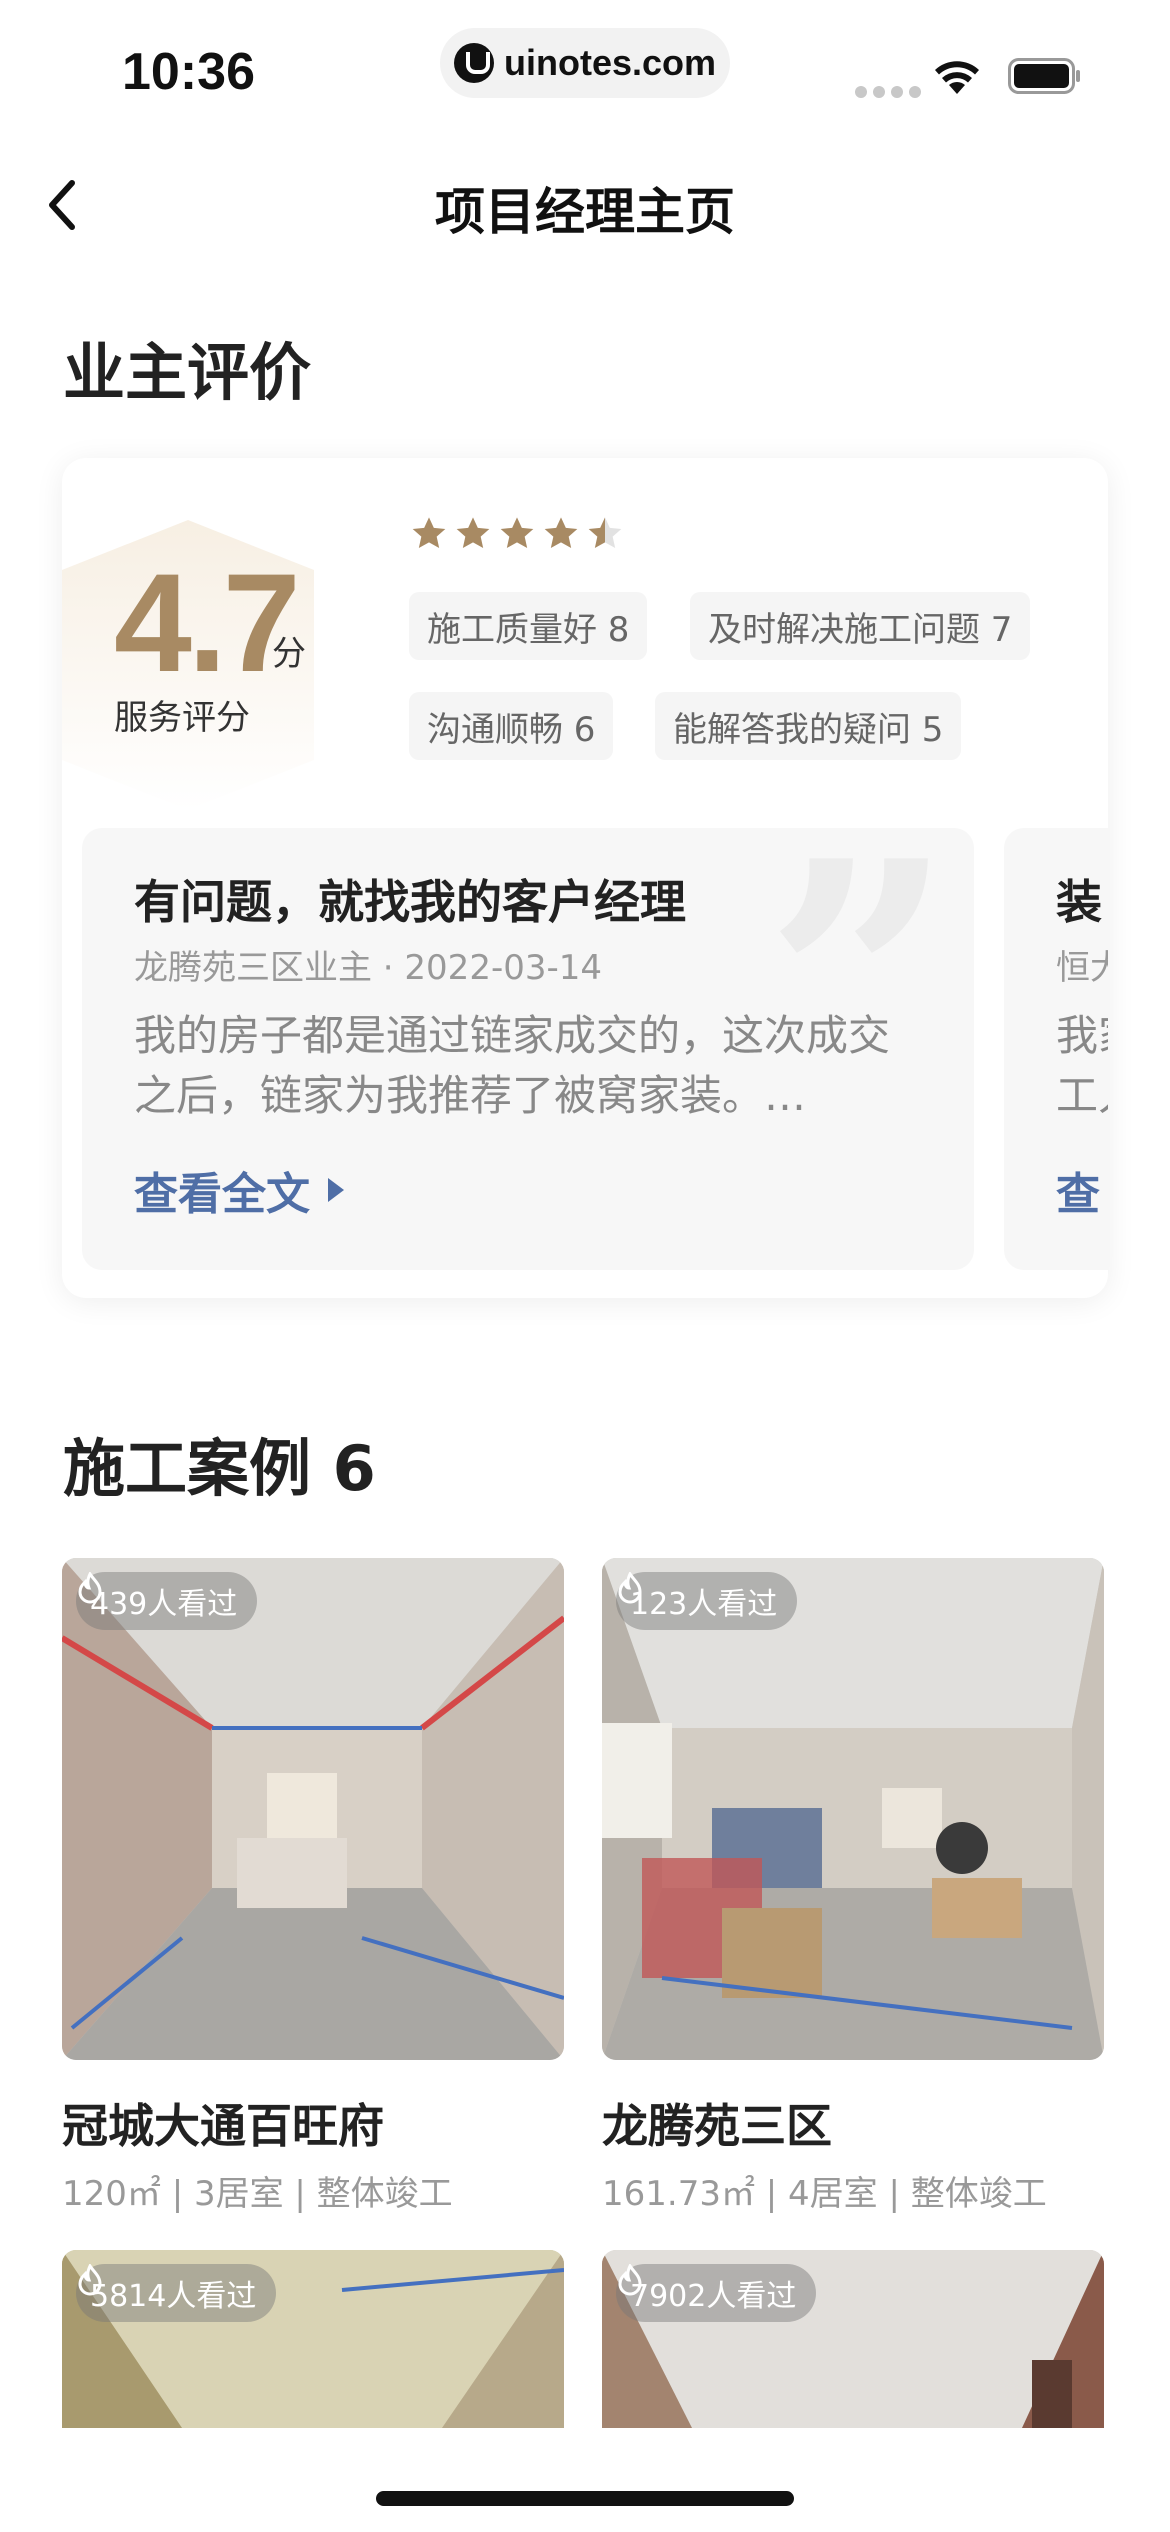  Describe the element at coordinates (188, 72) in the screenshot. I see `status-time: 10:36` at that location.